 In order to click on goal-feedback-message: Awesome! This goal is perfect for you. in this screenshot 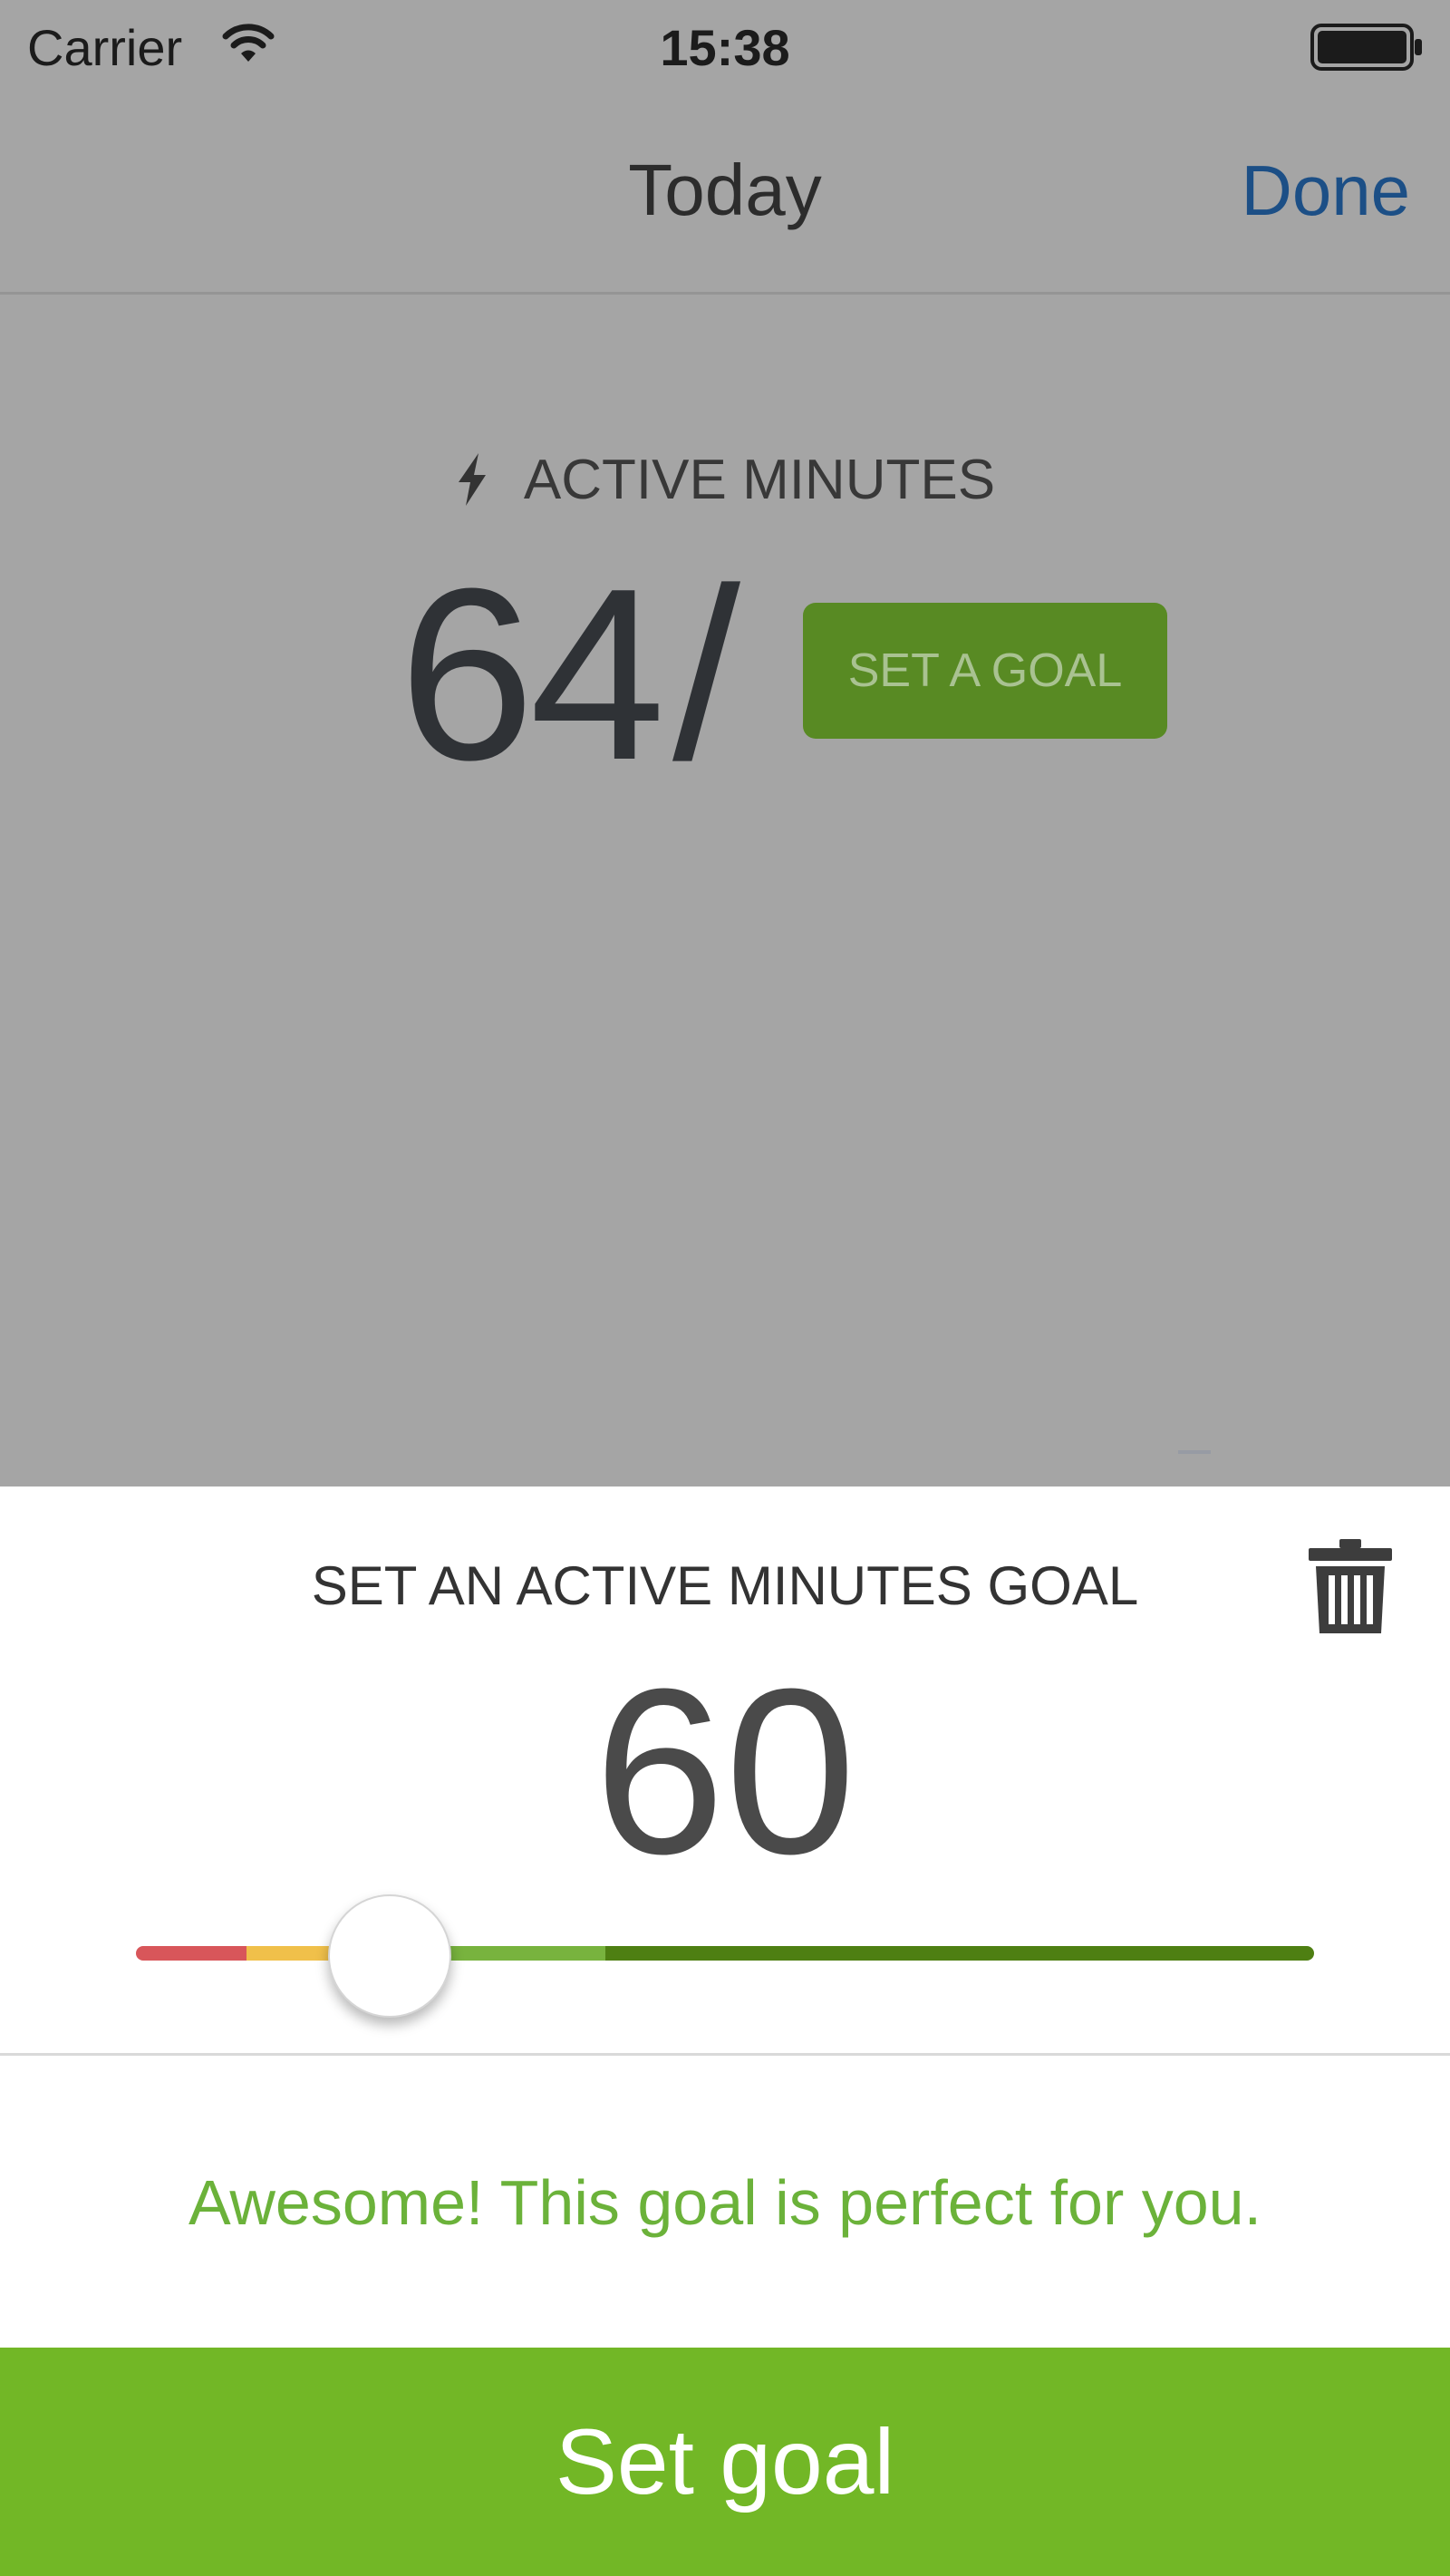, I will do `click(725, 2202)`.